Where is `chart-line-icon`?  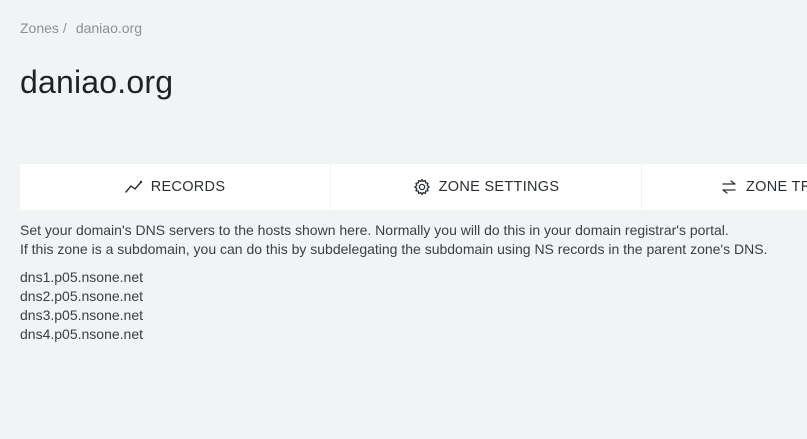
chart-line-icon is located at coordinates (133, 187).